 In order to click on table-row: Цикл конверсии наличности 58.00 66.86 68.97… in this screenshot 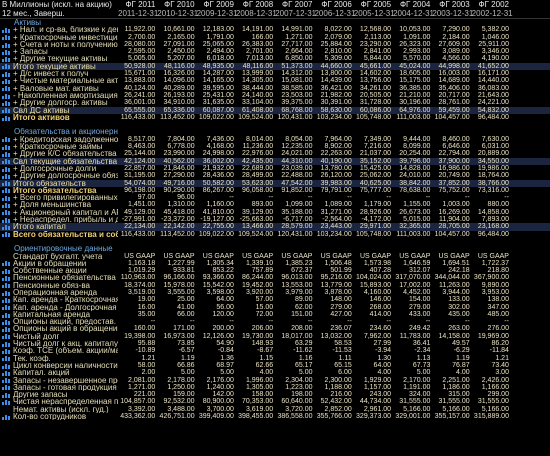, I will do `click(275, 365)`.